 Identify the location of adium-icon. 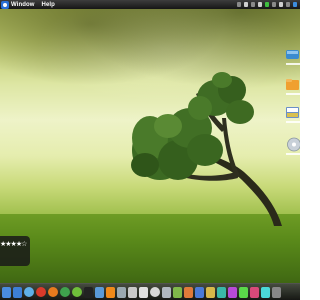
(77, 292).